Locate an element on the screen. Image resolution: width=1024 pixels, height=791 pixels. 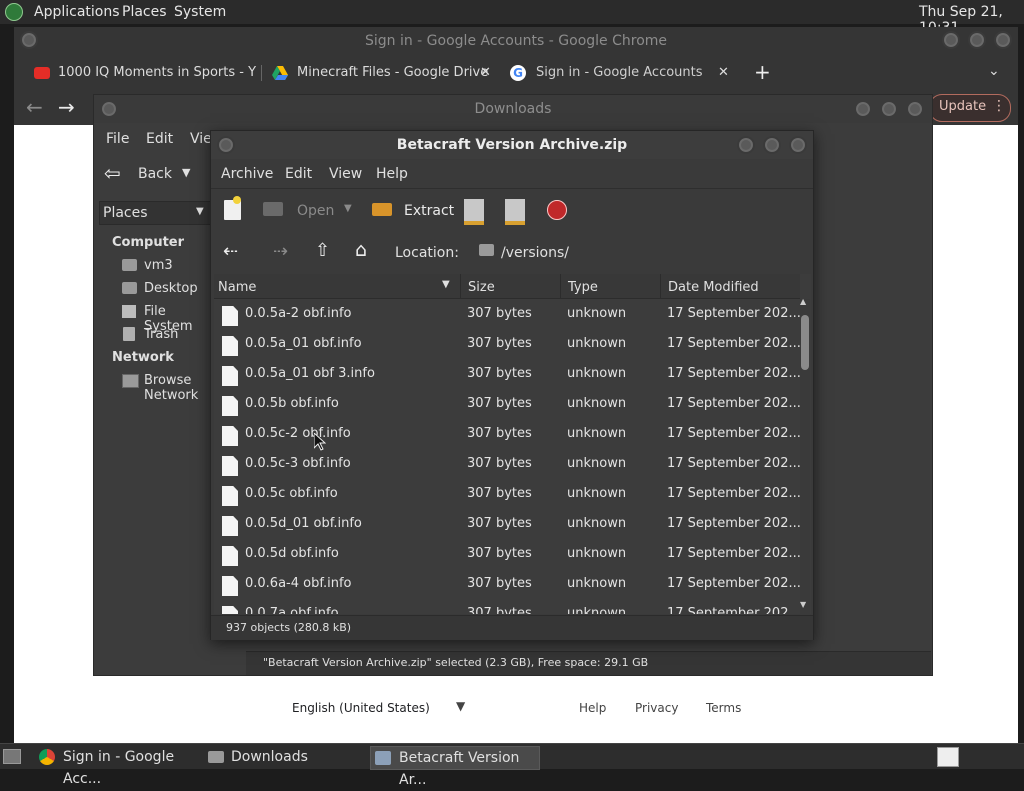
help-link: Help is located at coordinates (592, 708).